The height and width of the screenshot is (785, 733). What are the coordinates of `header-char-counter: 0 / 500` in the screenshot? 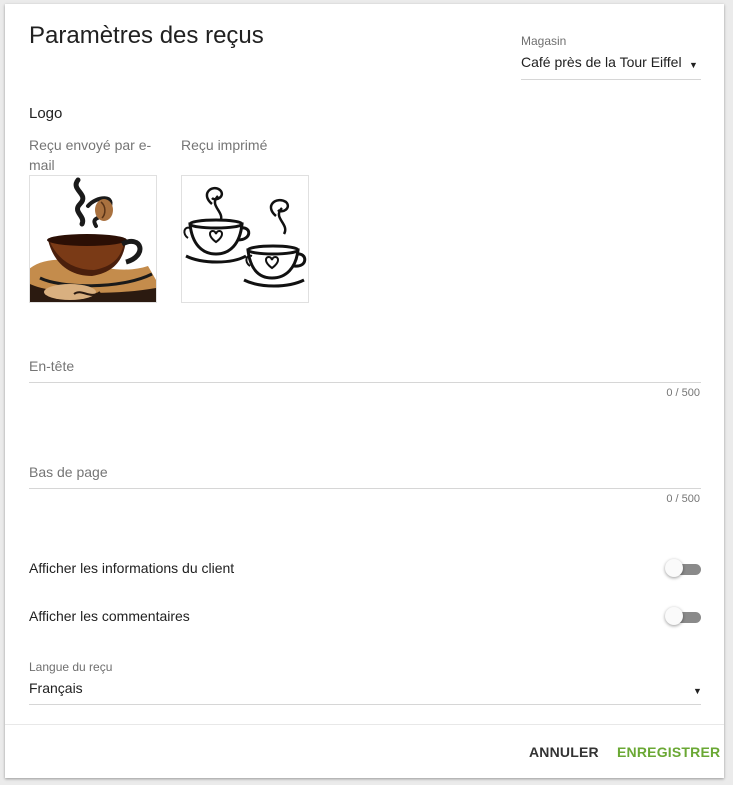 It's located at (683, 393).